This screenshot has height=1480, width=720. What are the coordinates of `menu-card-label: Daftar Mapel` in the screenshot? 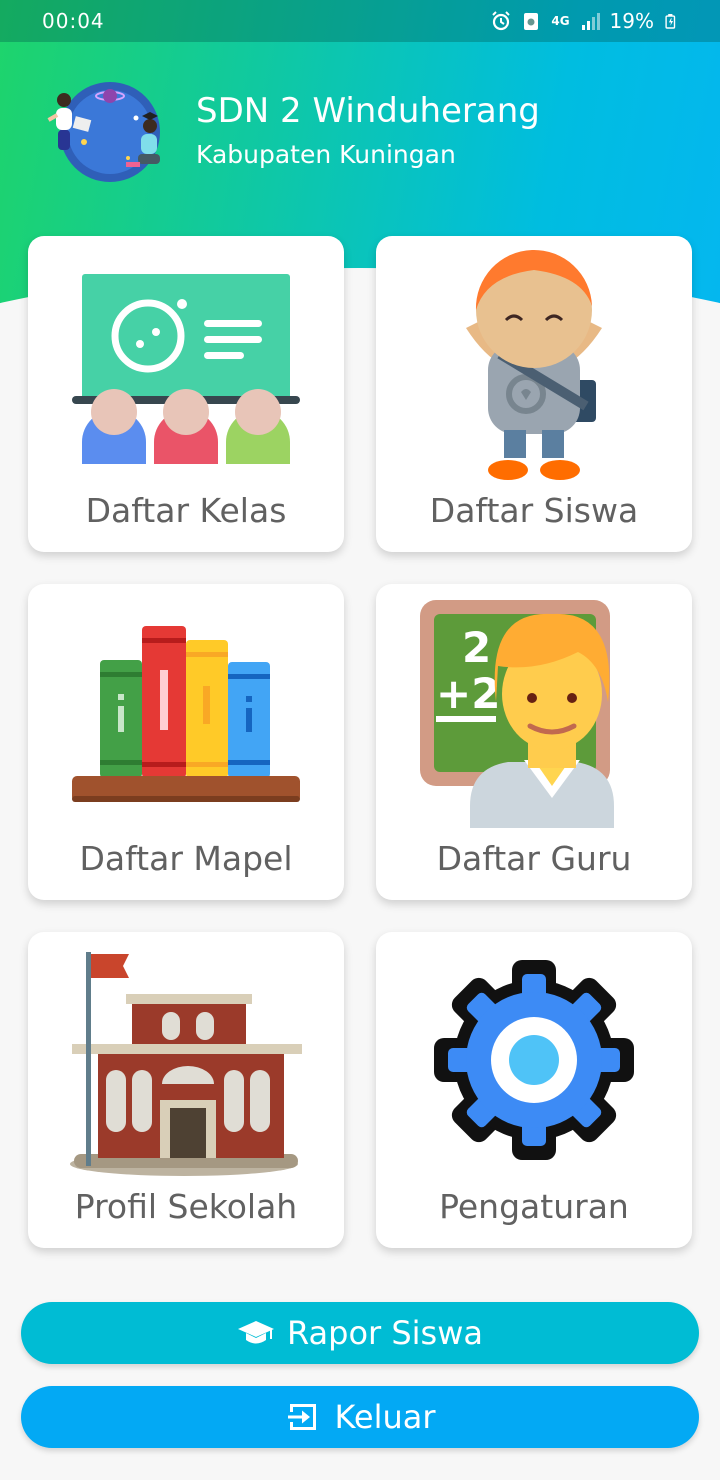 It's located at (186, 858).